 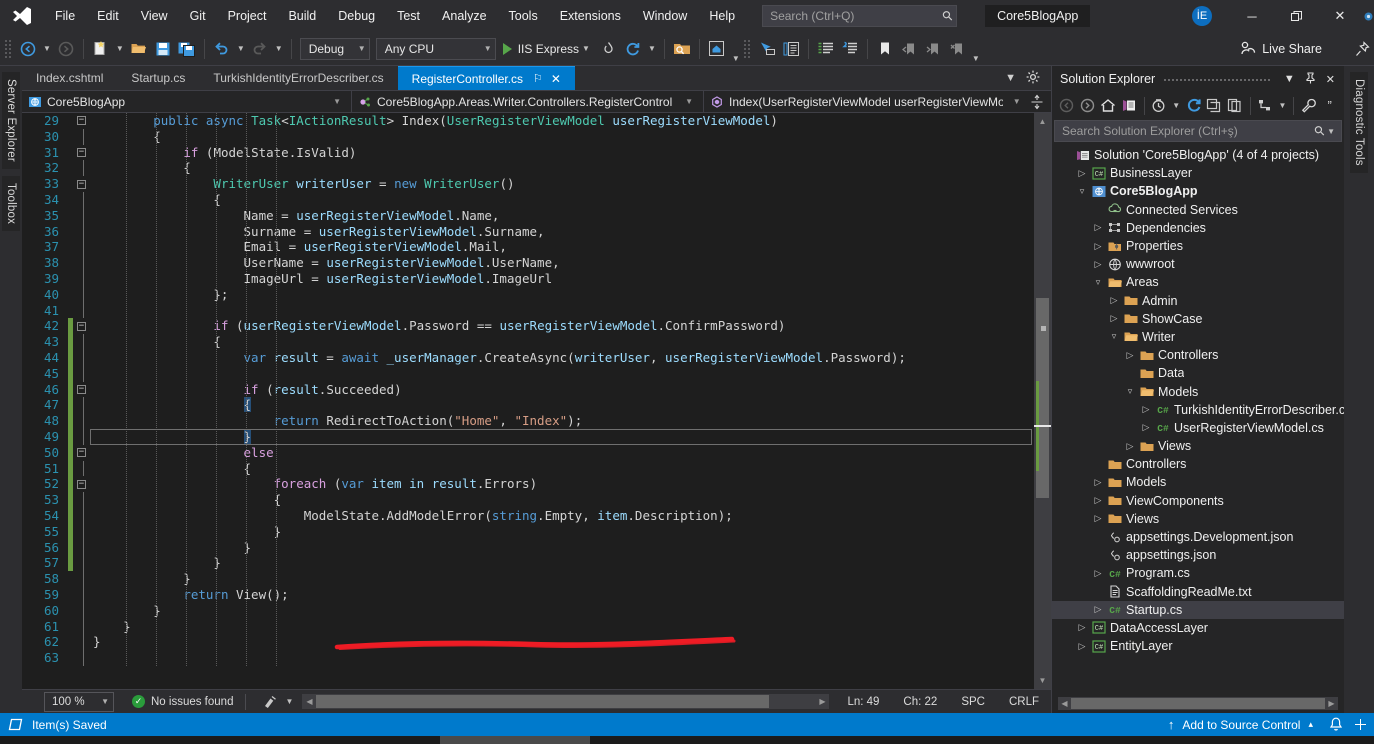 What do you see at coordinates (298, 78) in the screenshot?
I see `document-tab-turkishidentityerrordescriber-cs: TurkishIdentityErrorDescriber.cs` at bounding box center [298, 78].